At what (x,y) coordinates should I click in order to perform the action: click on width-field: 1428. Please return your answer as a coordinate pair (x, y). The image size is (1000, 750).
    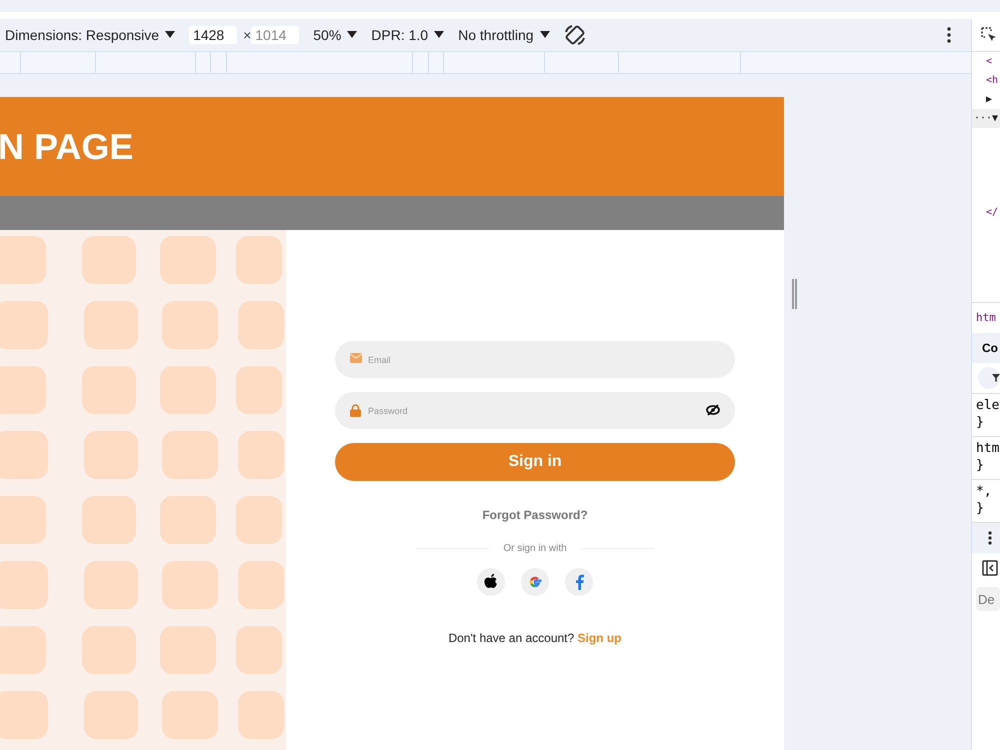
    Looking at the image, I should click on (213, 35).